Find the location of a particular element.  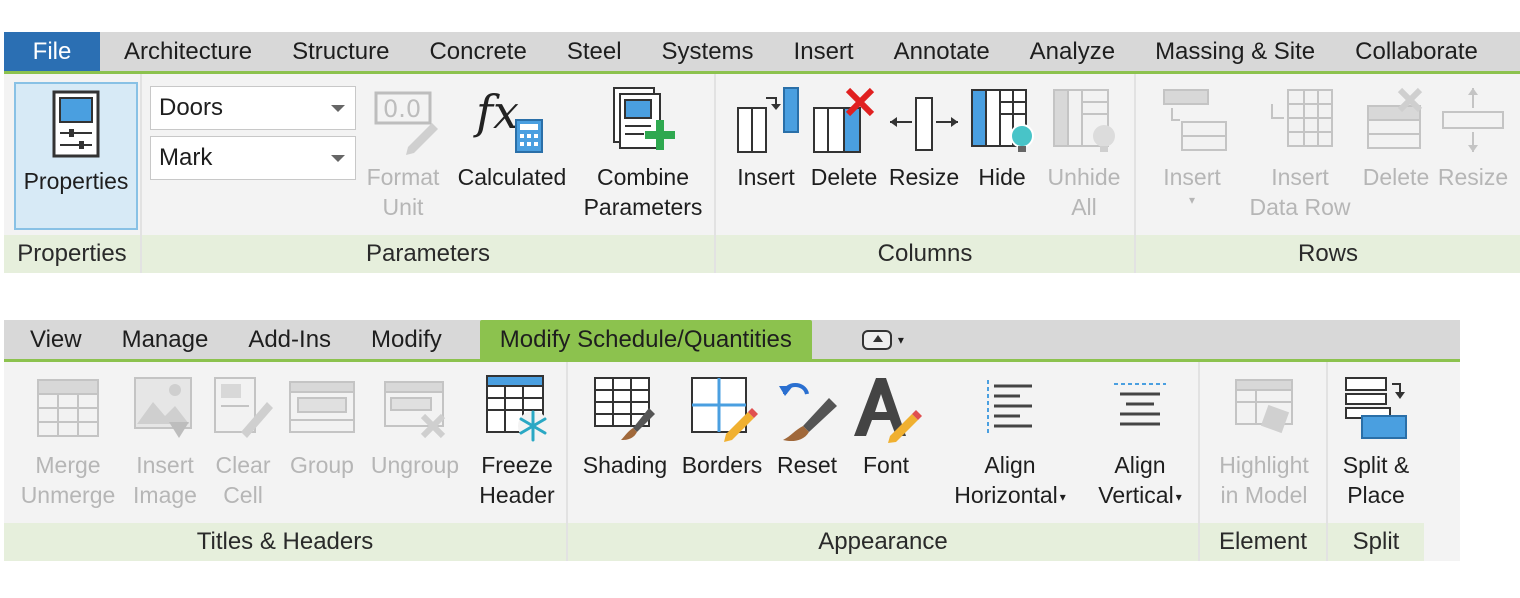

panel-label-element: Element is located at coordinates (1263, 542).